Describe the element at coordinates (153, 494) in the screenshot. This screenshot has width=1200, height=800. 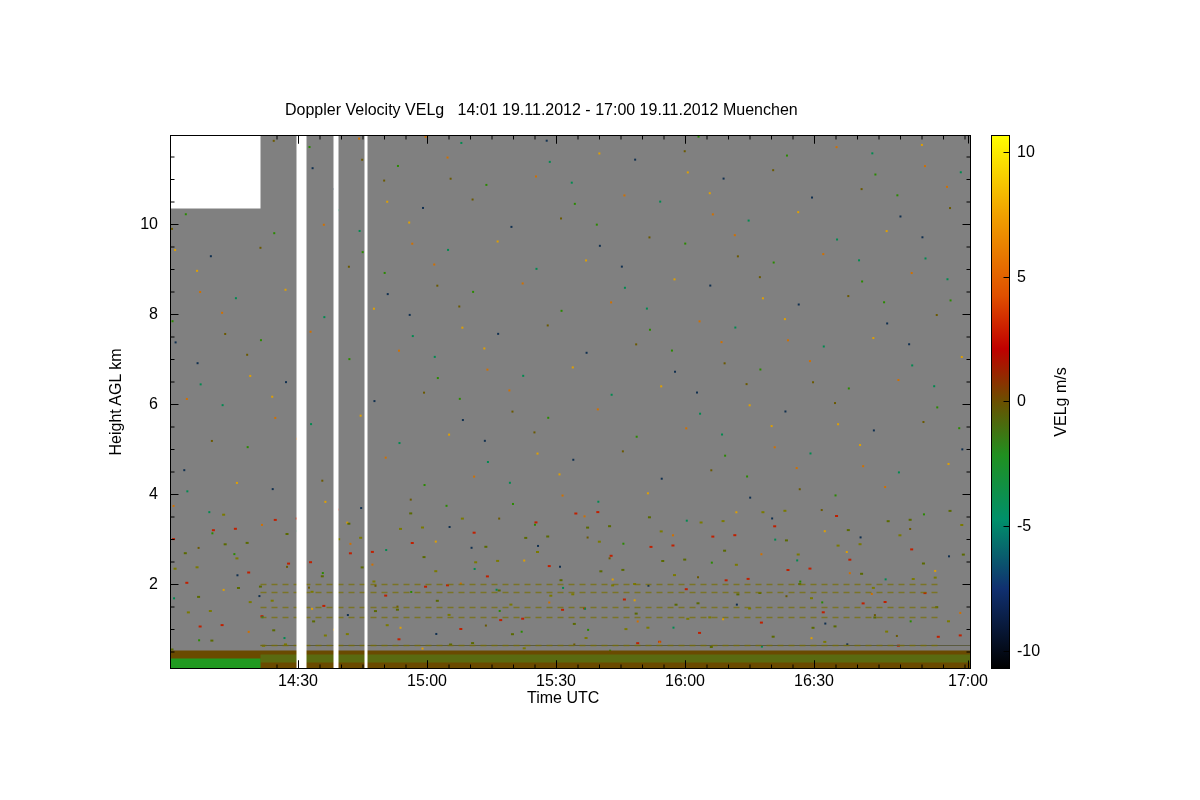
I see `tick-label: 4` at that location.